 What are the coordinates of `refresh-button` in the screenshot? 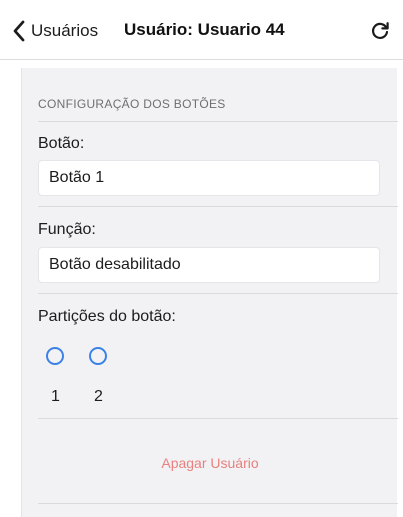 It's located at (380, 31).